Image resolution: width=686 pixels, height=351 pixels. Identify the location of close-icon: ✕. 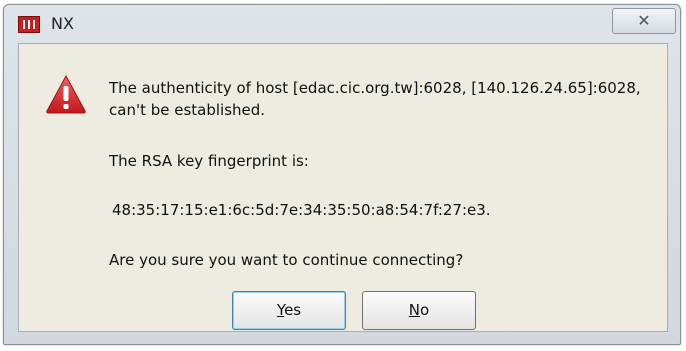
(644, 20).